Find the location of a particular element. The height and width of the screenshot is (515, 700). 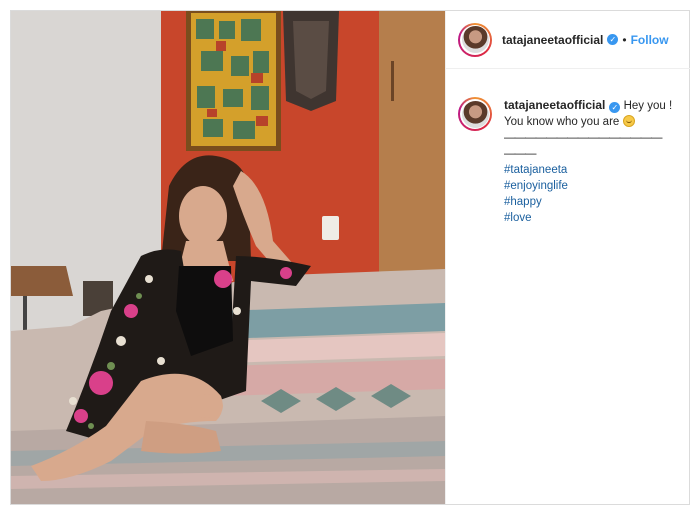

caption-line1: Hey you ! is located at coordinates (648, 106).